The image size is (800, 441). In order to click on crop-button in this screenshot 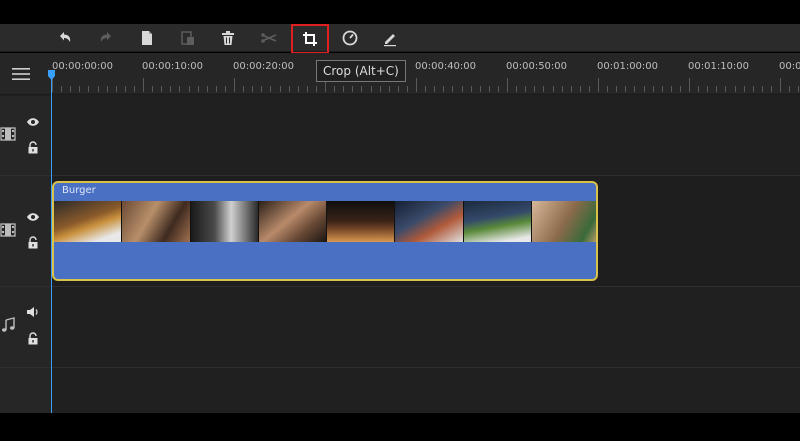, I will do `click(310, 39)`.